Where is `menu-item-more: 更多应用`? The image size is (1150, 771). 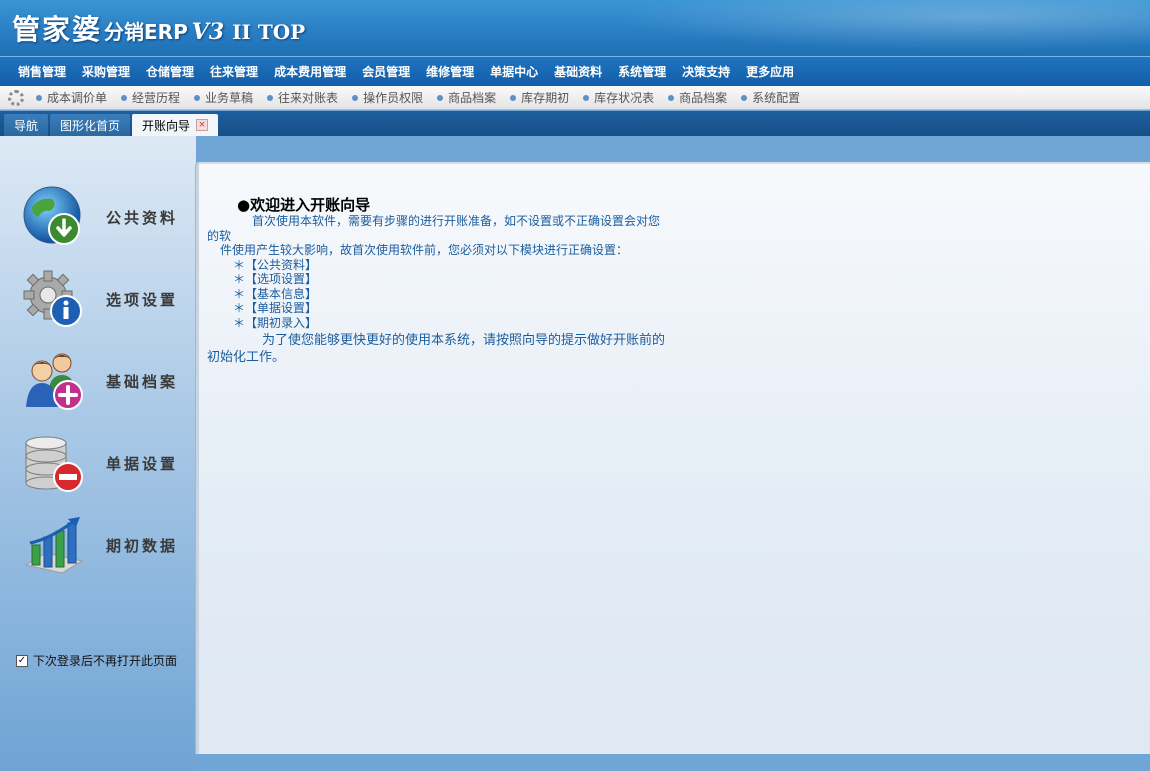 menu-item-more: 更多应用 is located at coordinates (770, 71).